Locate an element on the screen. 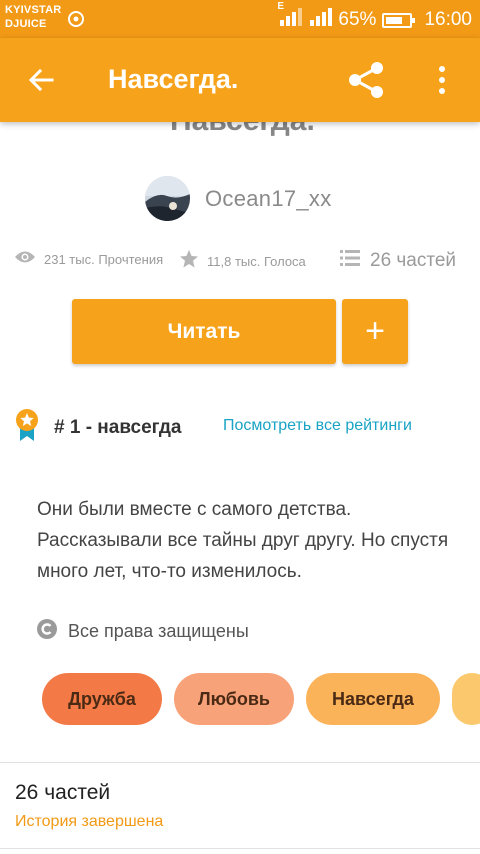  list-icon is located at coordinates (350, 260).